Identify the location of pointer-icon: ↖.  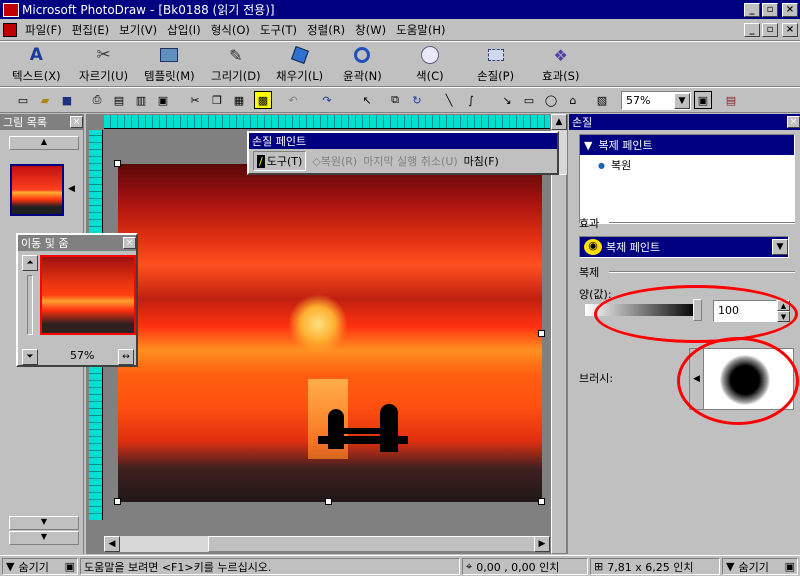
(367, 100).